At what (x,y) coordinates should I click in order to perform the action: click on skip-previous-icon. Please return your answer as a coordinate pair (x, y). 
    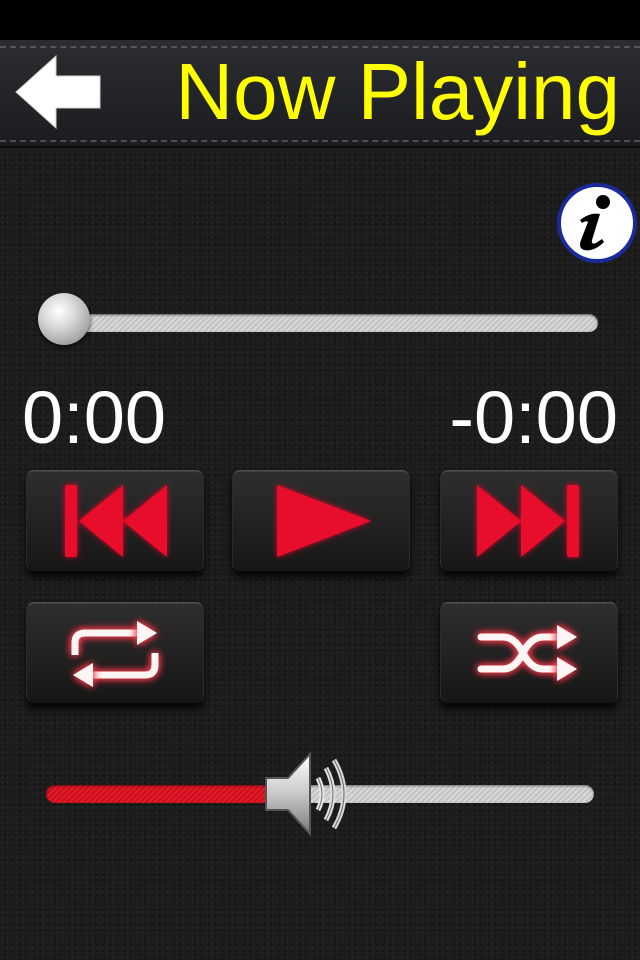
    Looking at the image, I should click on (116, 521).